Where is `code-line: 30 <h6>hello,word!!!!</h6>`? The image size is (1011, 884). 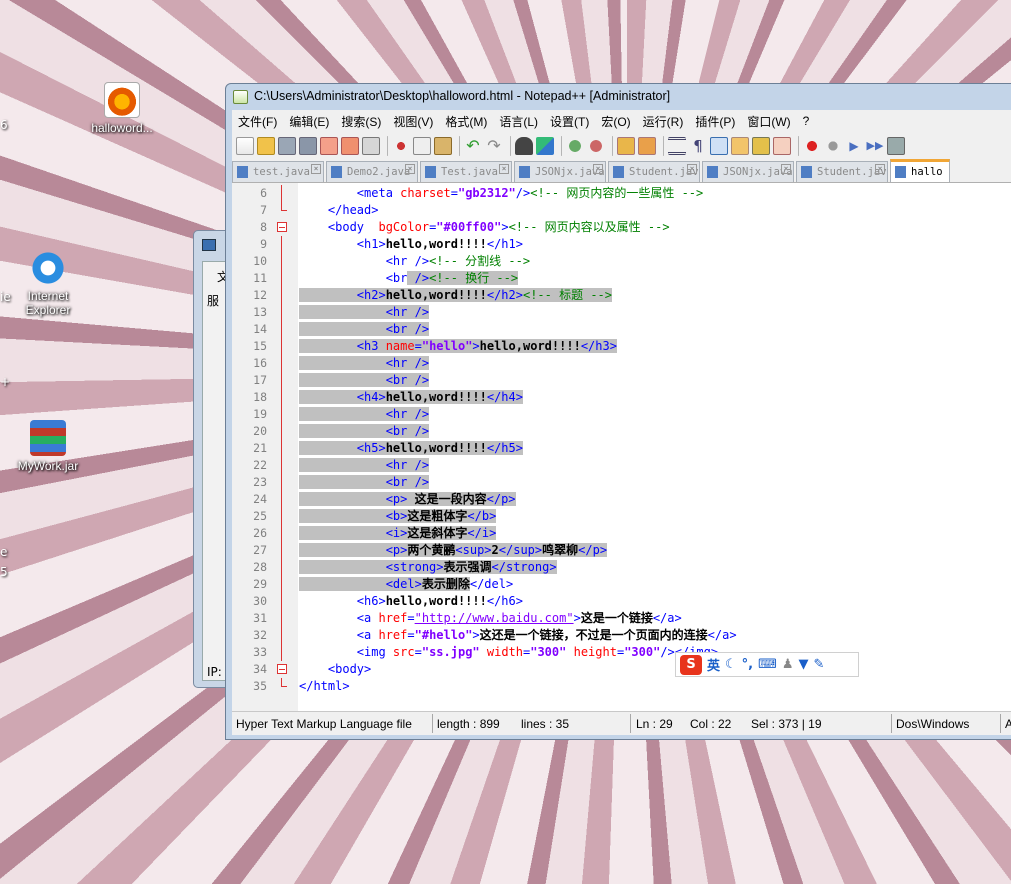
code-line: 30 <h6>hello,word!!!!</h6> is located at coordinates (621, 601).